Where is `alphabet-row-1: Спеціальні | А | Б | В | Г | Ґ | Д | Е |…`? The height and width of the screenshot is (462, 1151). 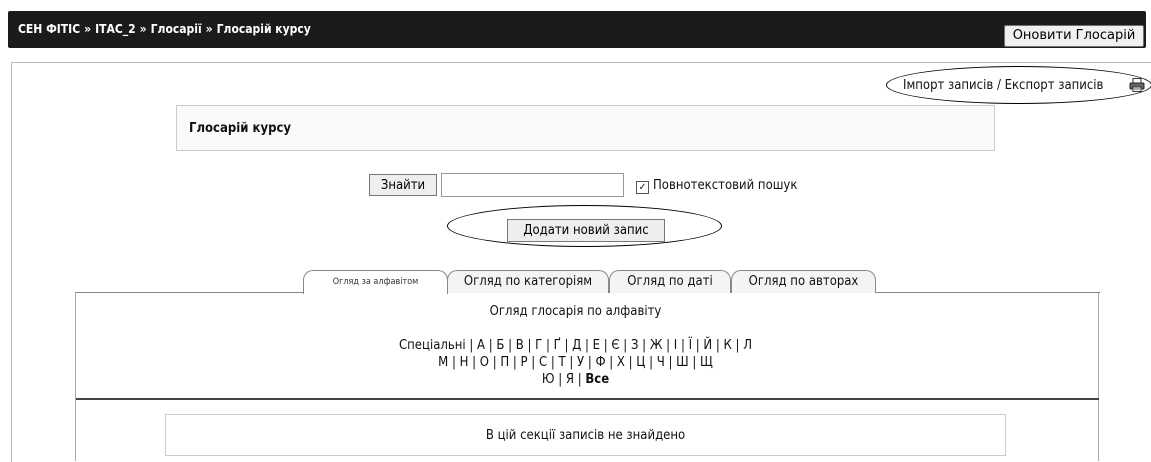
alphabet-row-1: Спеціальні | А | Б | В | Г | Ґ | Д | Е |… is located at coordinates (575, 345).